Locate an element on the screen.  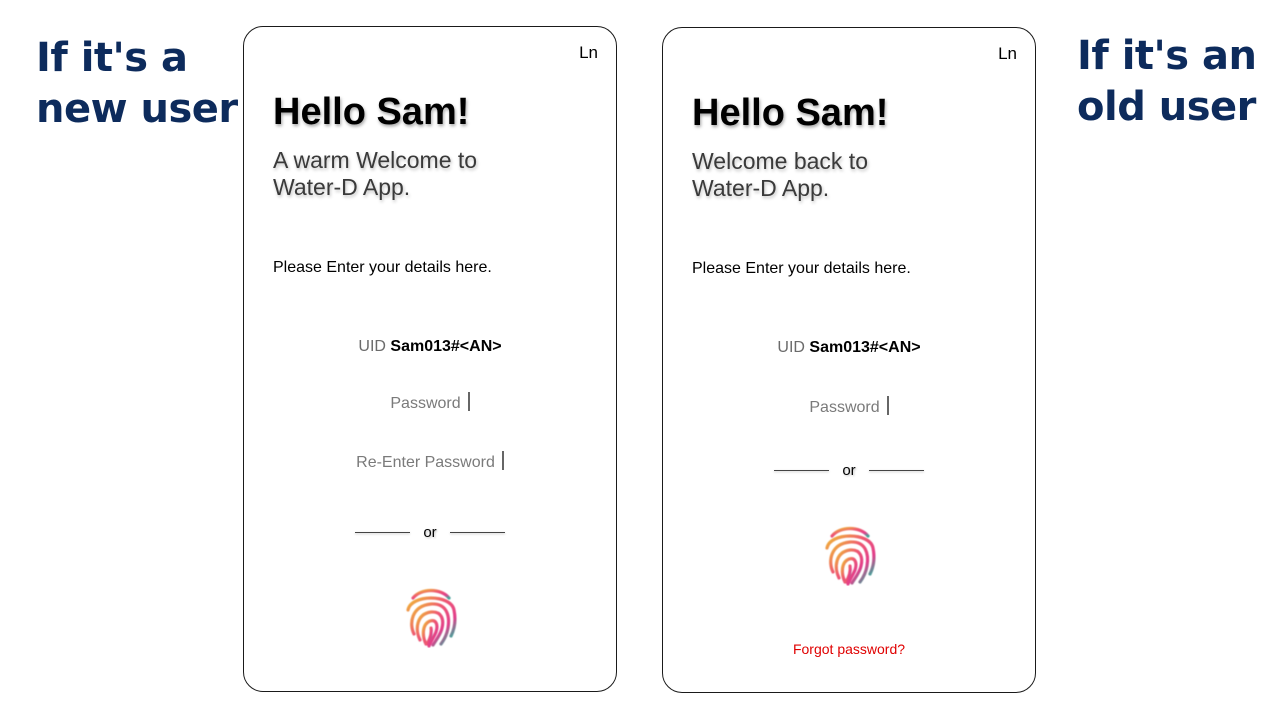
welcome-message-line-1: Welcome back to is located at coordinates (780, 161).